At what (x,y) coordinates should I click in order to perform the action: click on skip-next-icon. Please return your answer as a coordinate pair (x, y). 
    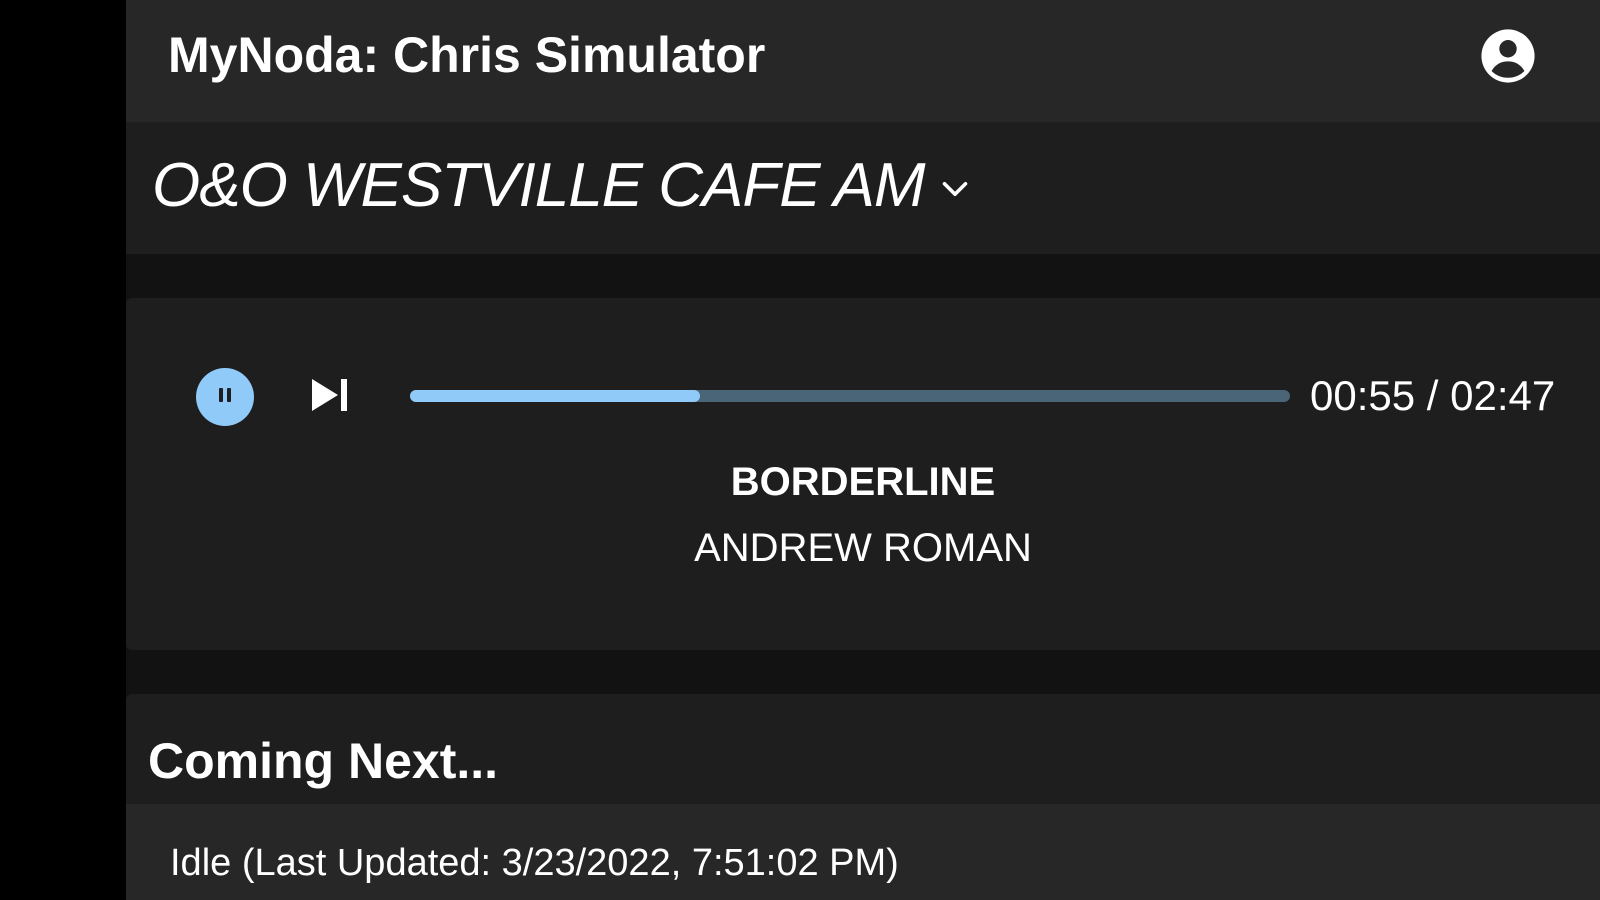
    Looking at the image, I should click on (330, 397).